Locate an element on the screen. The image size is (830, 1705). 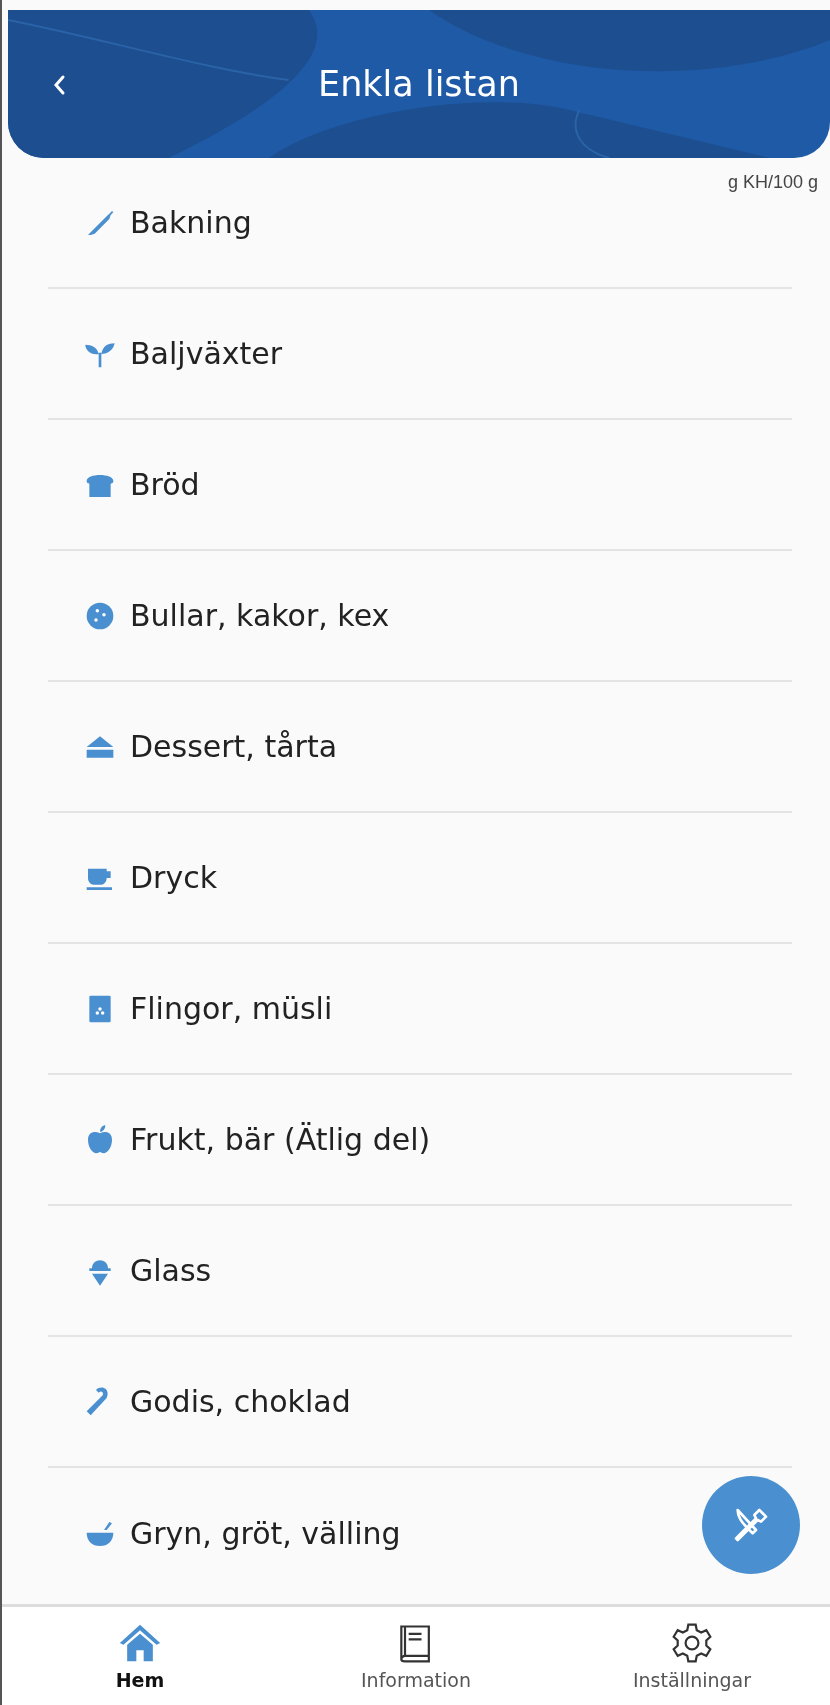
category-item: Bröd is located at coordinates (358, 484).